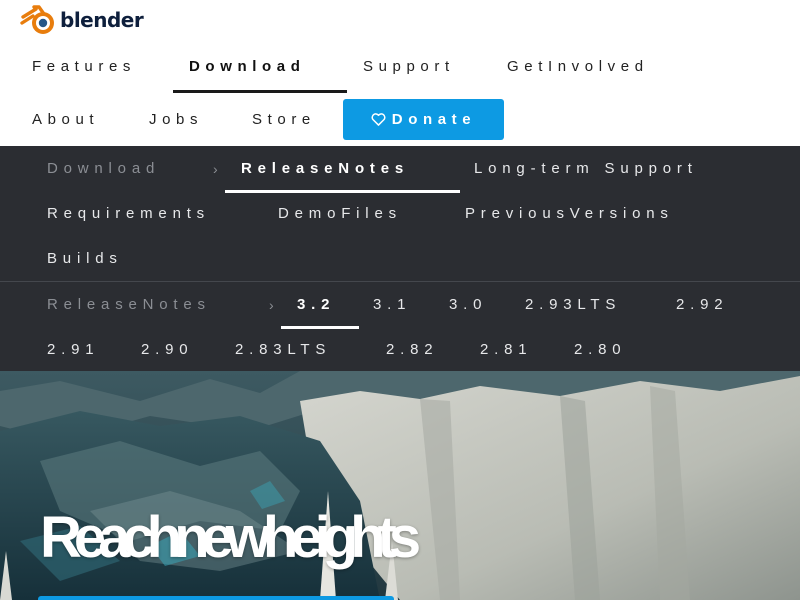 This screenshot has width=800, height=600. I want to click on release-subnav-row-1: ReleaseNotes › 3.2 3.1 3.0 2.93LTS 2.92, so click(387, 305).